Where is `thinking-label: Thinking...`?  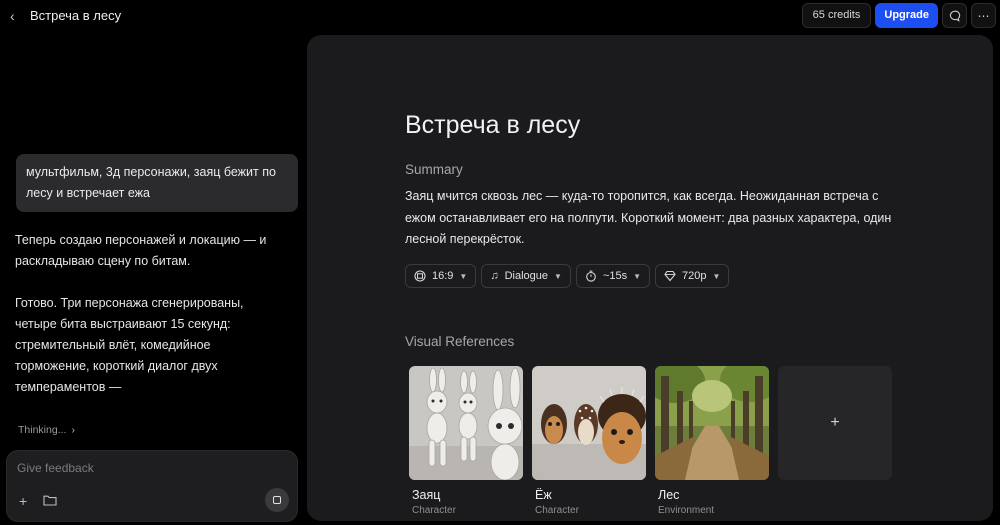
thinking-label: Thinking... is located at coordinates (42, 430).